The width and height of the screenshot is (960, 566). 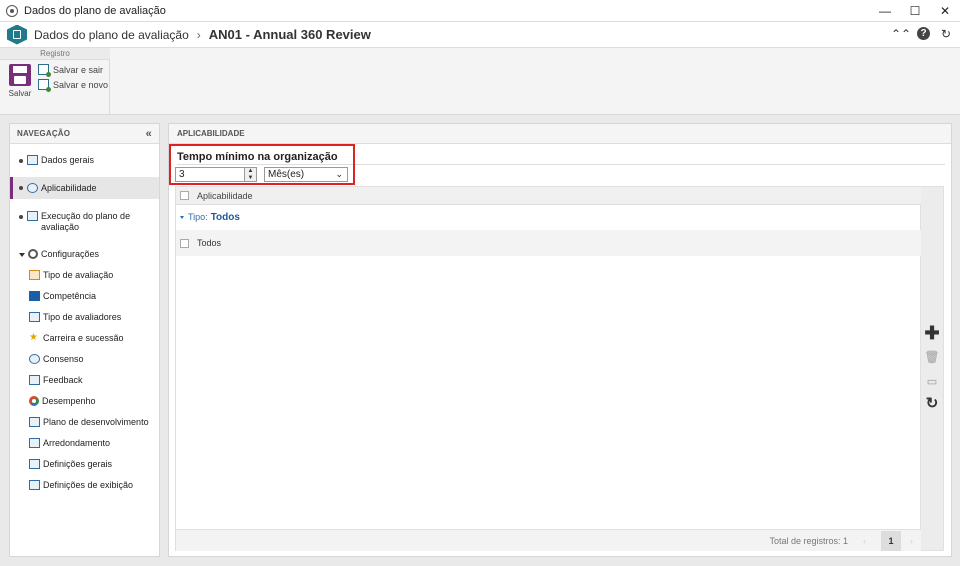 I want to click on development-plan-icon, so click(x=34, y=422).